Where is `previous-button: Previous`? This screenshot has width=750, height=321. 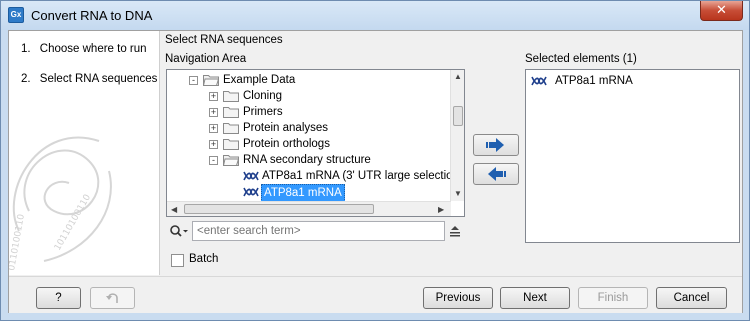 previous-button: Previous is located at coordinates (458, 298).